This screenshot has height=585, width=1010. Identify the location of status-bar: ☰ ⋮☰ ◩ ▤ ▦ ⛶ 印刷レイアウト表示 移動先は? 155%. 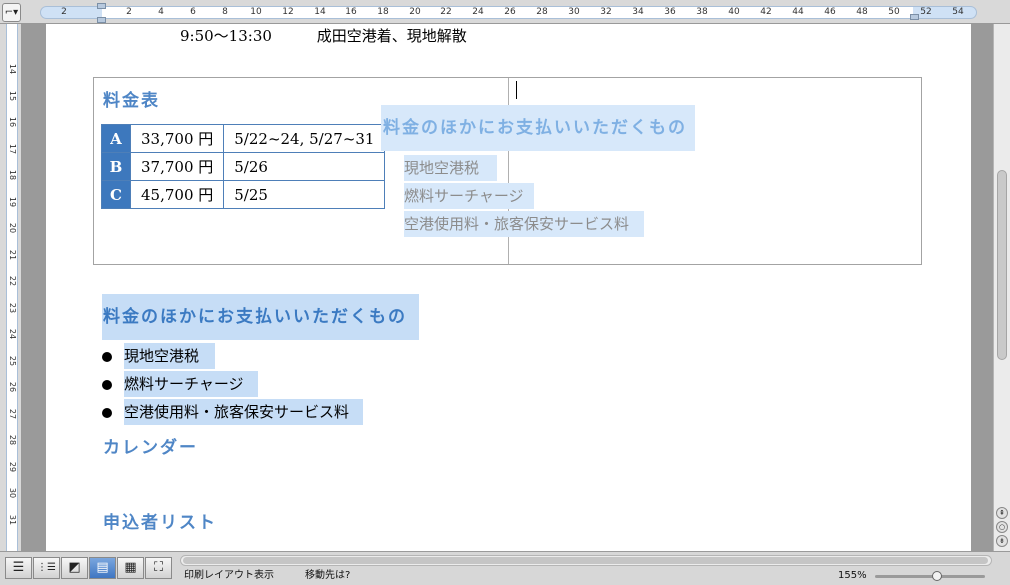
(505, 568).